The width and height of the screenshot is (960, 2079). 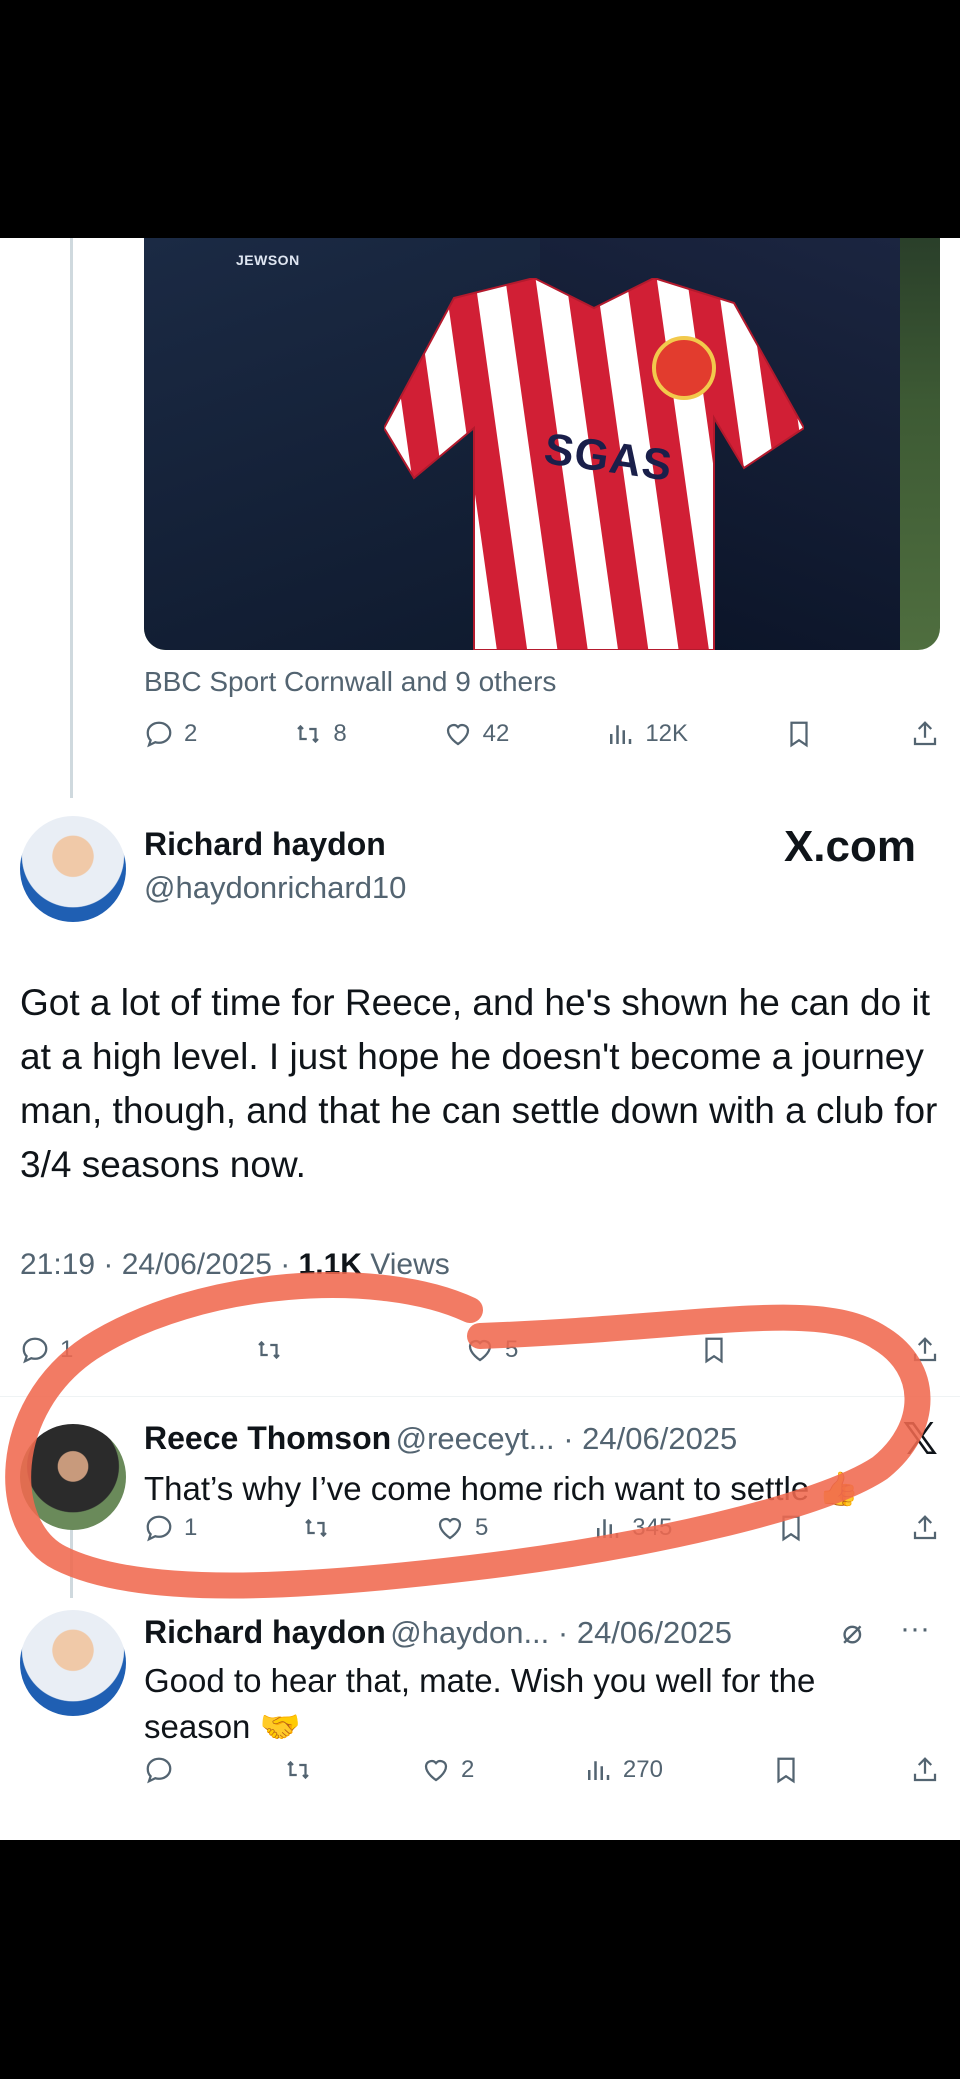 I want to click on reply-author-handle: @haydon... · 24/06/2025, so click(x=561, y=1632).